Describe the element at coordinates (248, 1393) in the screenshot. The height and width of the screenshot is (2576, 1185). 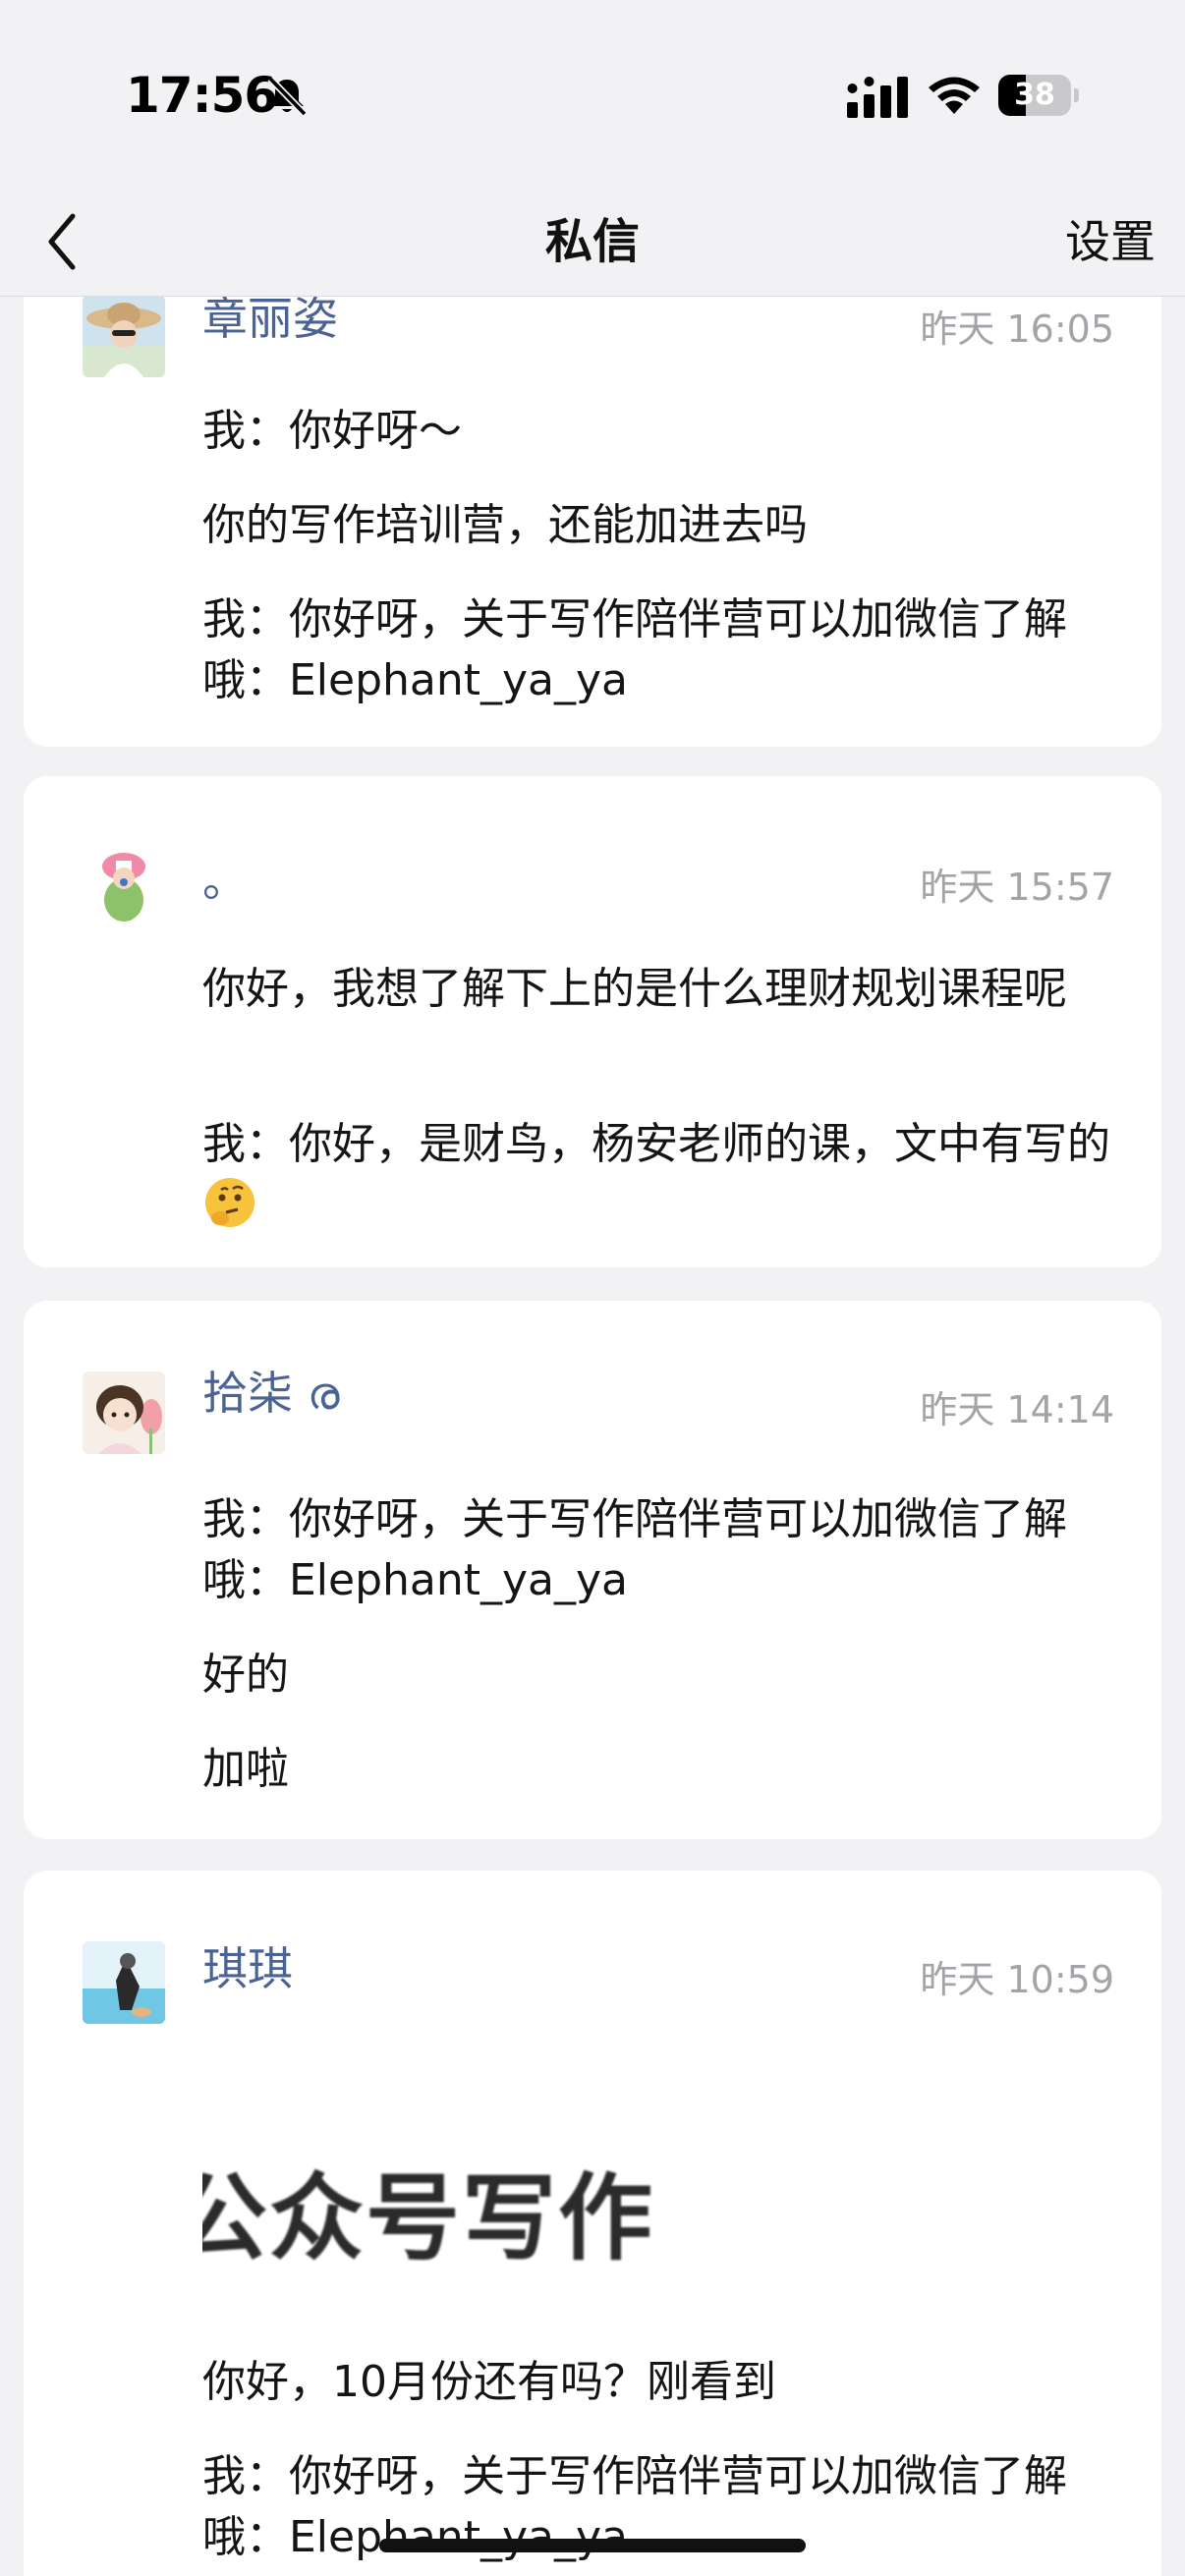
I see `contact-name-text: 拾柒` at that location.